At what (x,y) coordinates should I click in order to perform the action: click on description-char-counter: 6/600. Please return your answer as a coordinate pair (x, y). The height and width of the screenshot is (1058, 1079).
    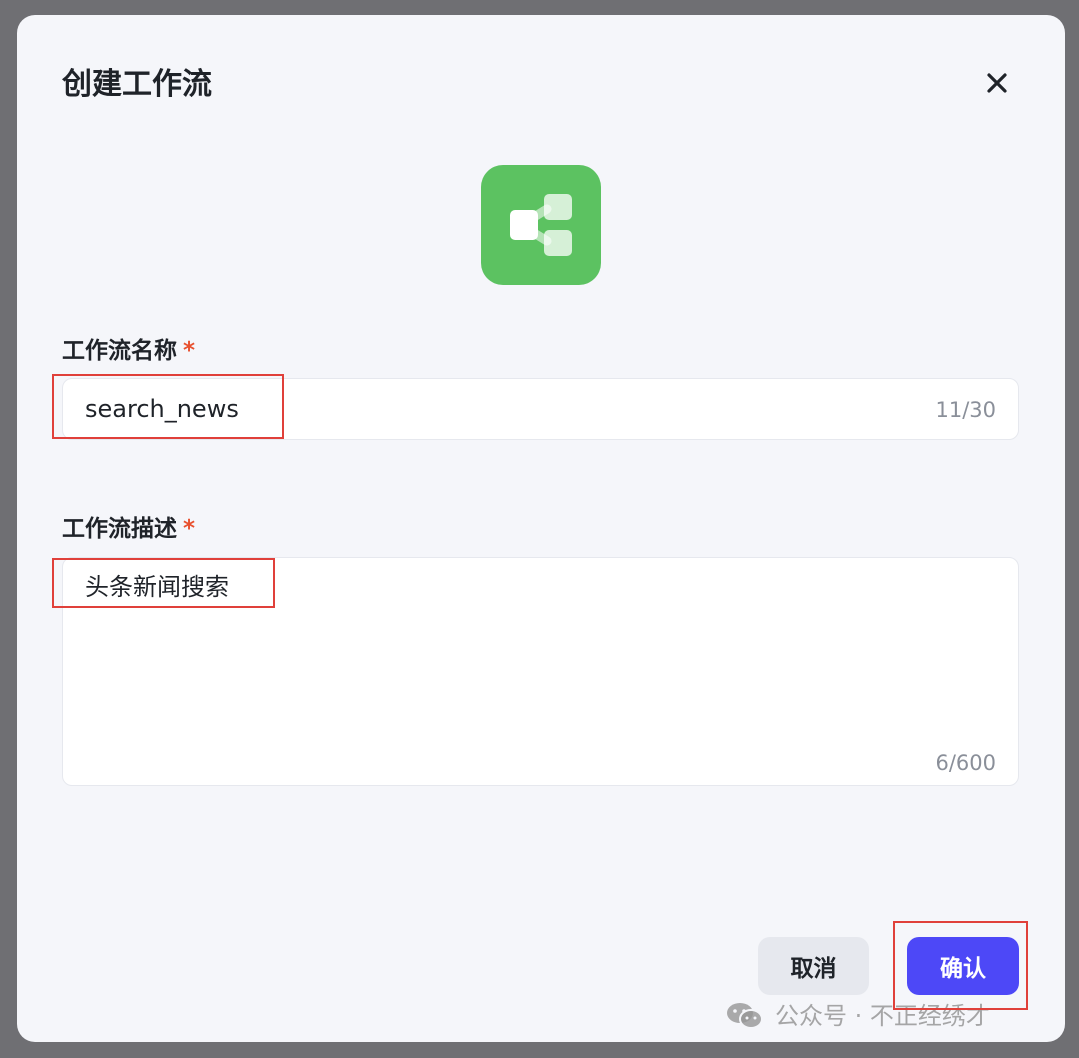
    Looking at the image, I should click on (965, 763).